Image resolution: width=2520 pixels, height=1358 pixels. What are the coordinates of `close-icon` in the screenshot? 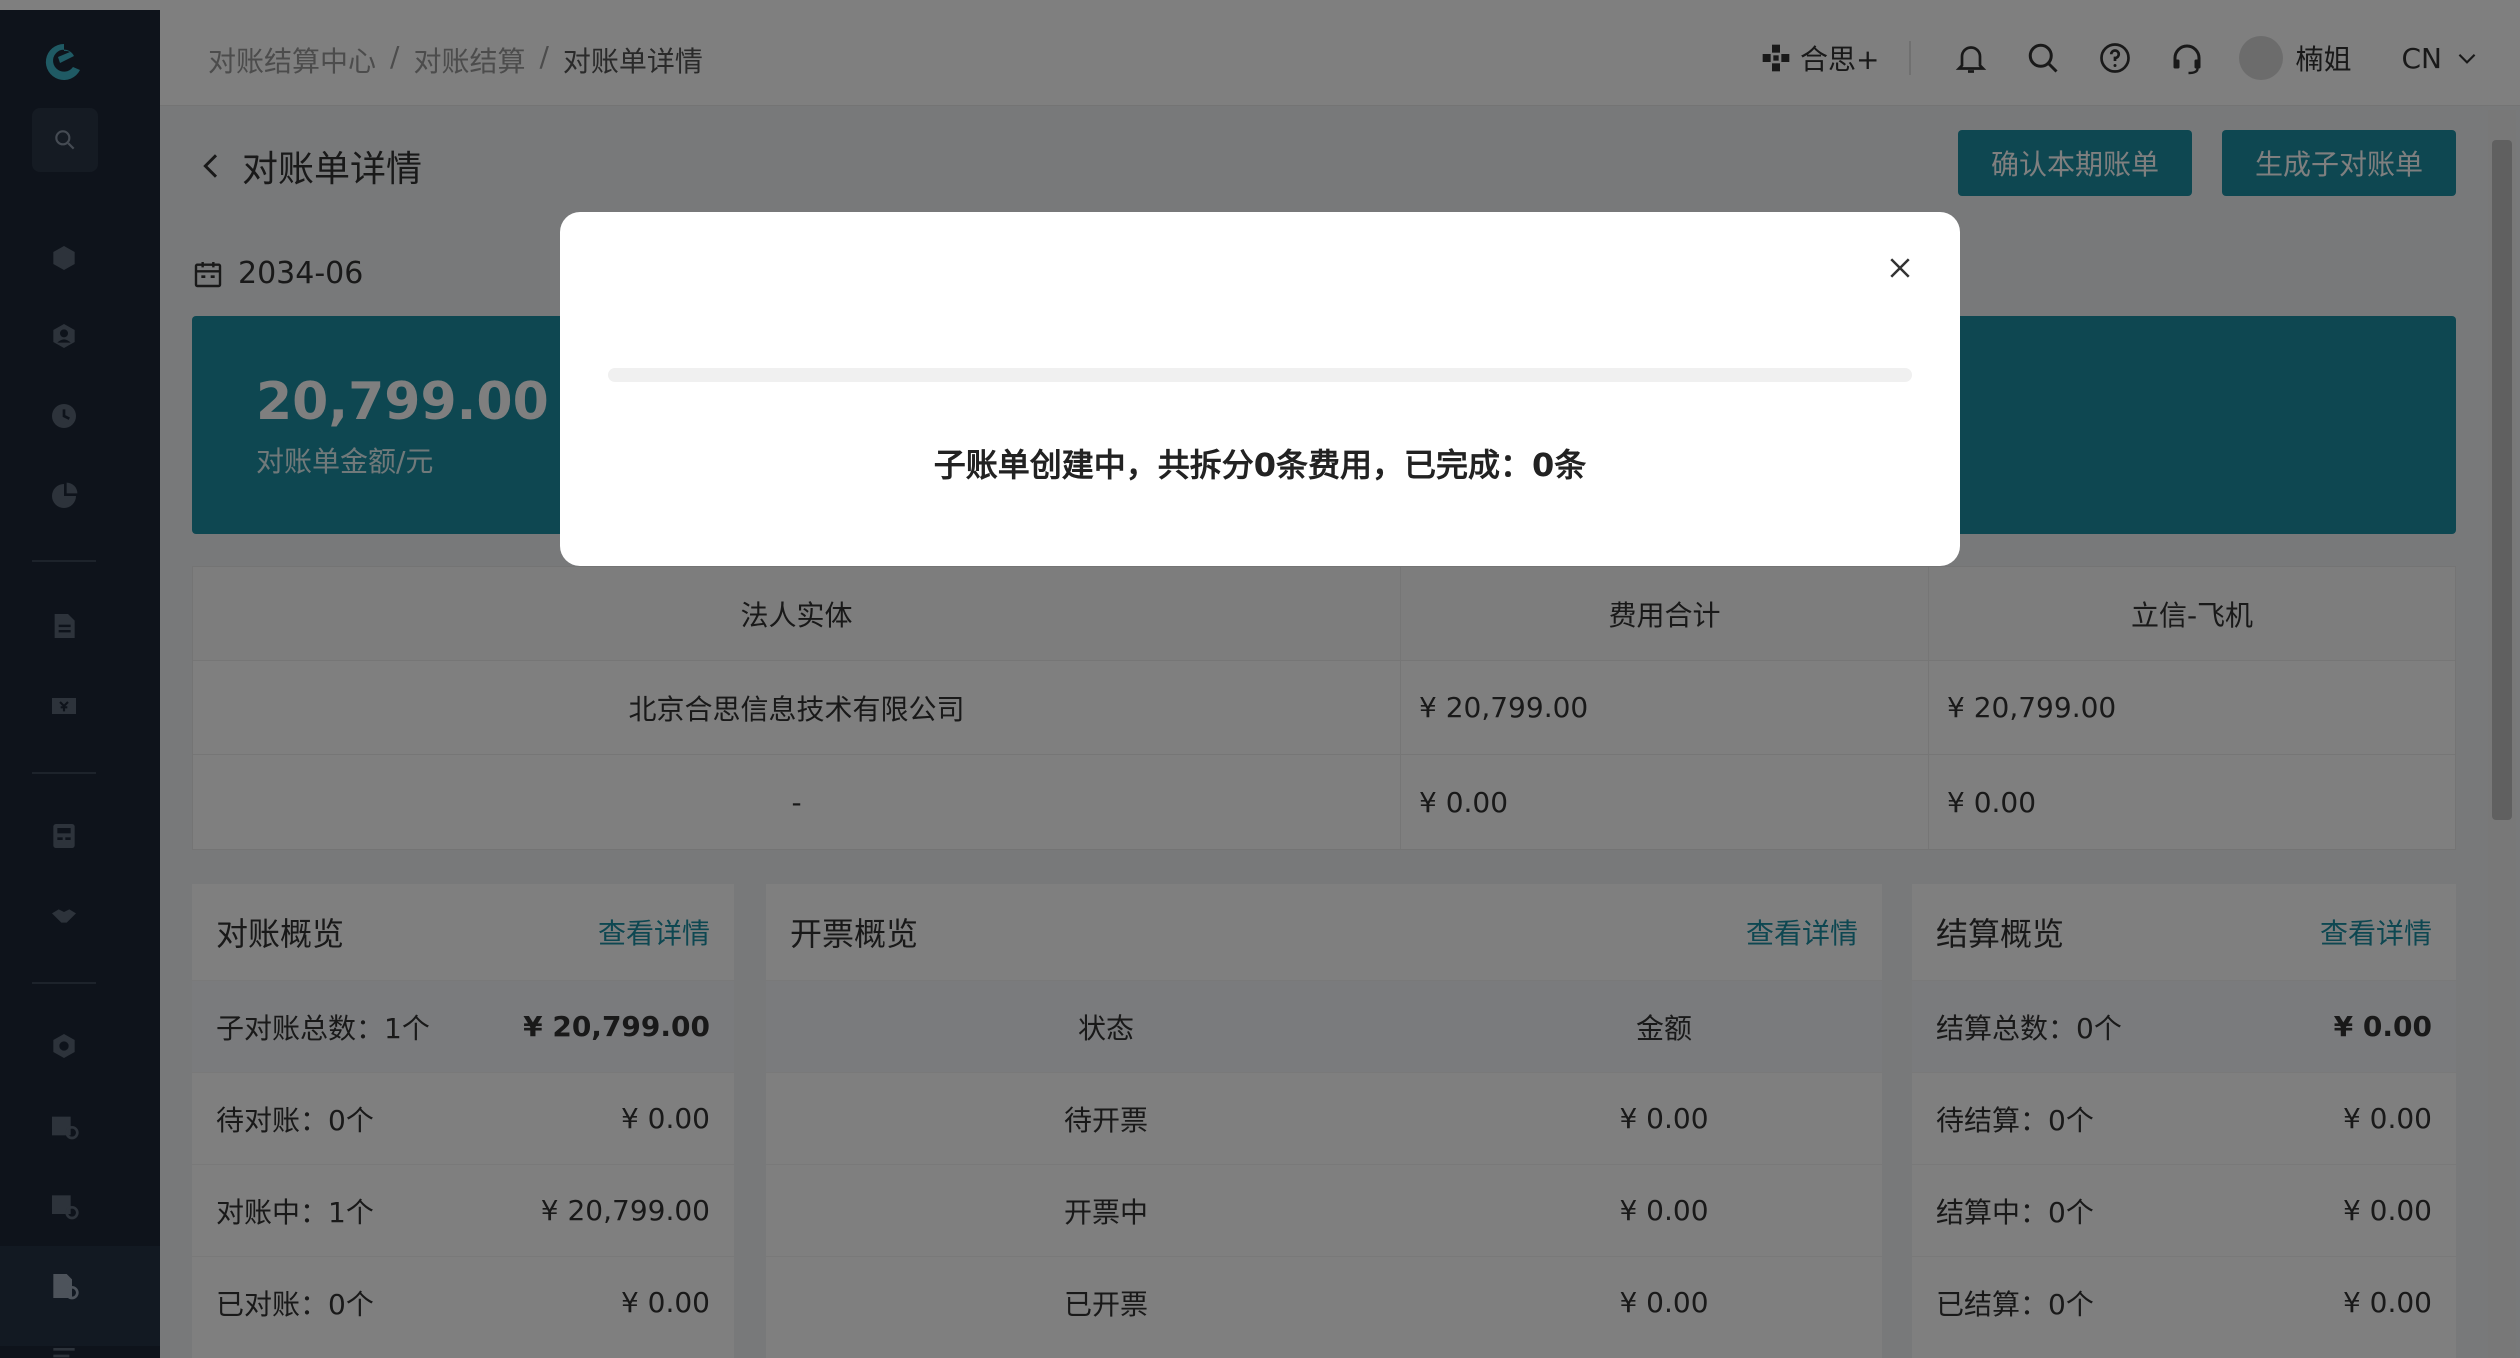 It's located at (1900, 268).